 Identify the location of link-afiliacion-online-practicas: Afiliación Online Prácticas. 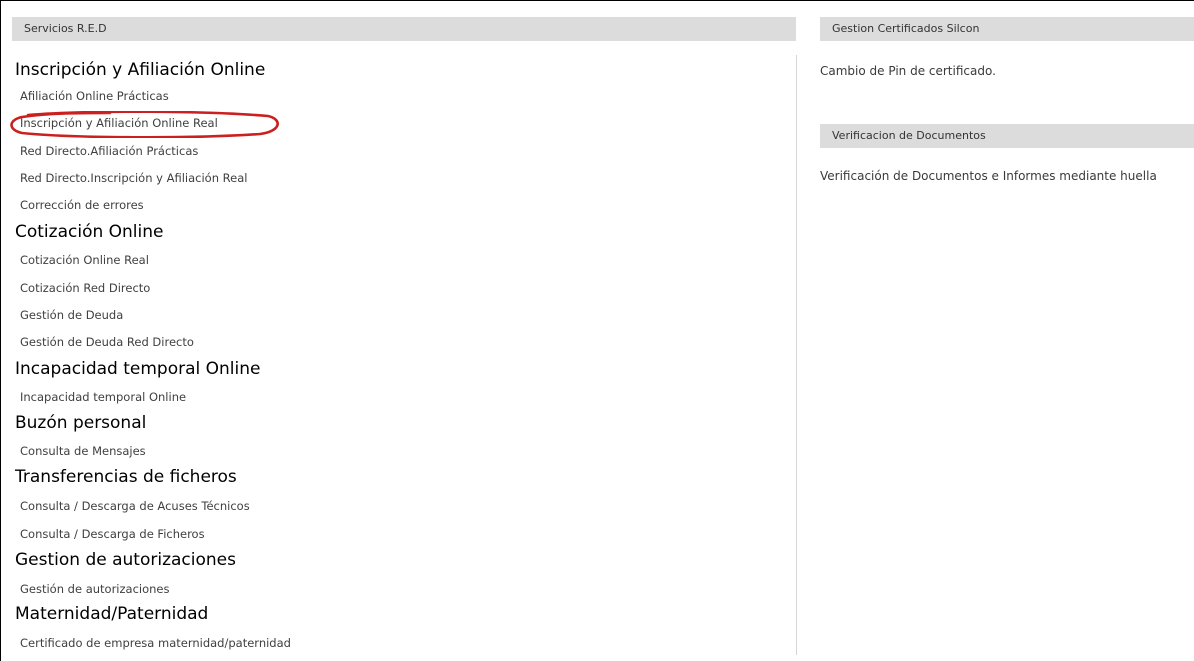
(94, 96).